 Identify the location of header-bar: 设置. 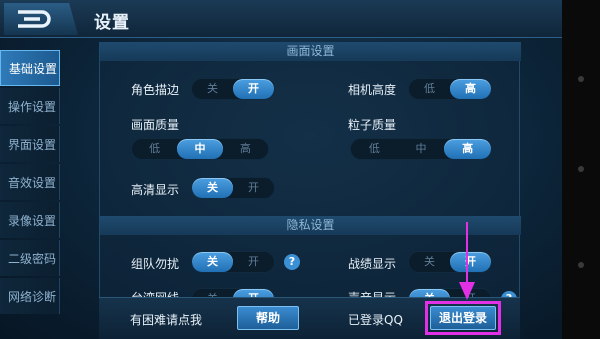
(281, 19).